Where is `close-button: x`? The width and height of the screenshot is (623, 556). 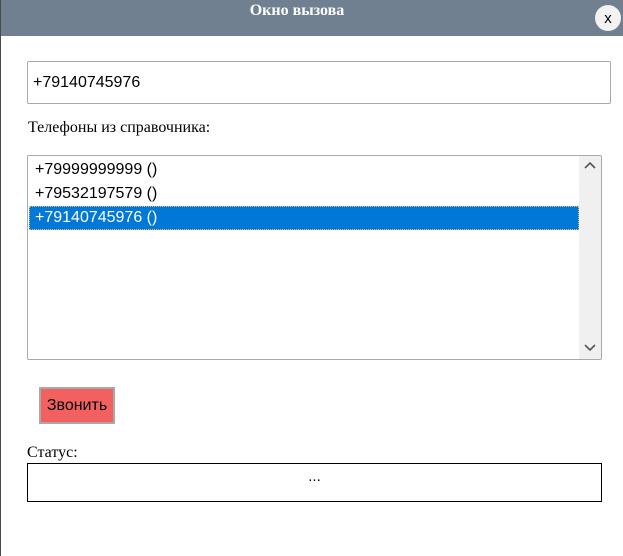 close-button: x is located at coordinates (608, 18).